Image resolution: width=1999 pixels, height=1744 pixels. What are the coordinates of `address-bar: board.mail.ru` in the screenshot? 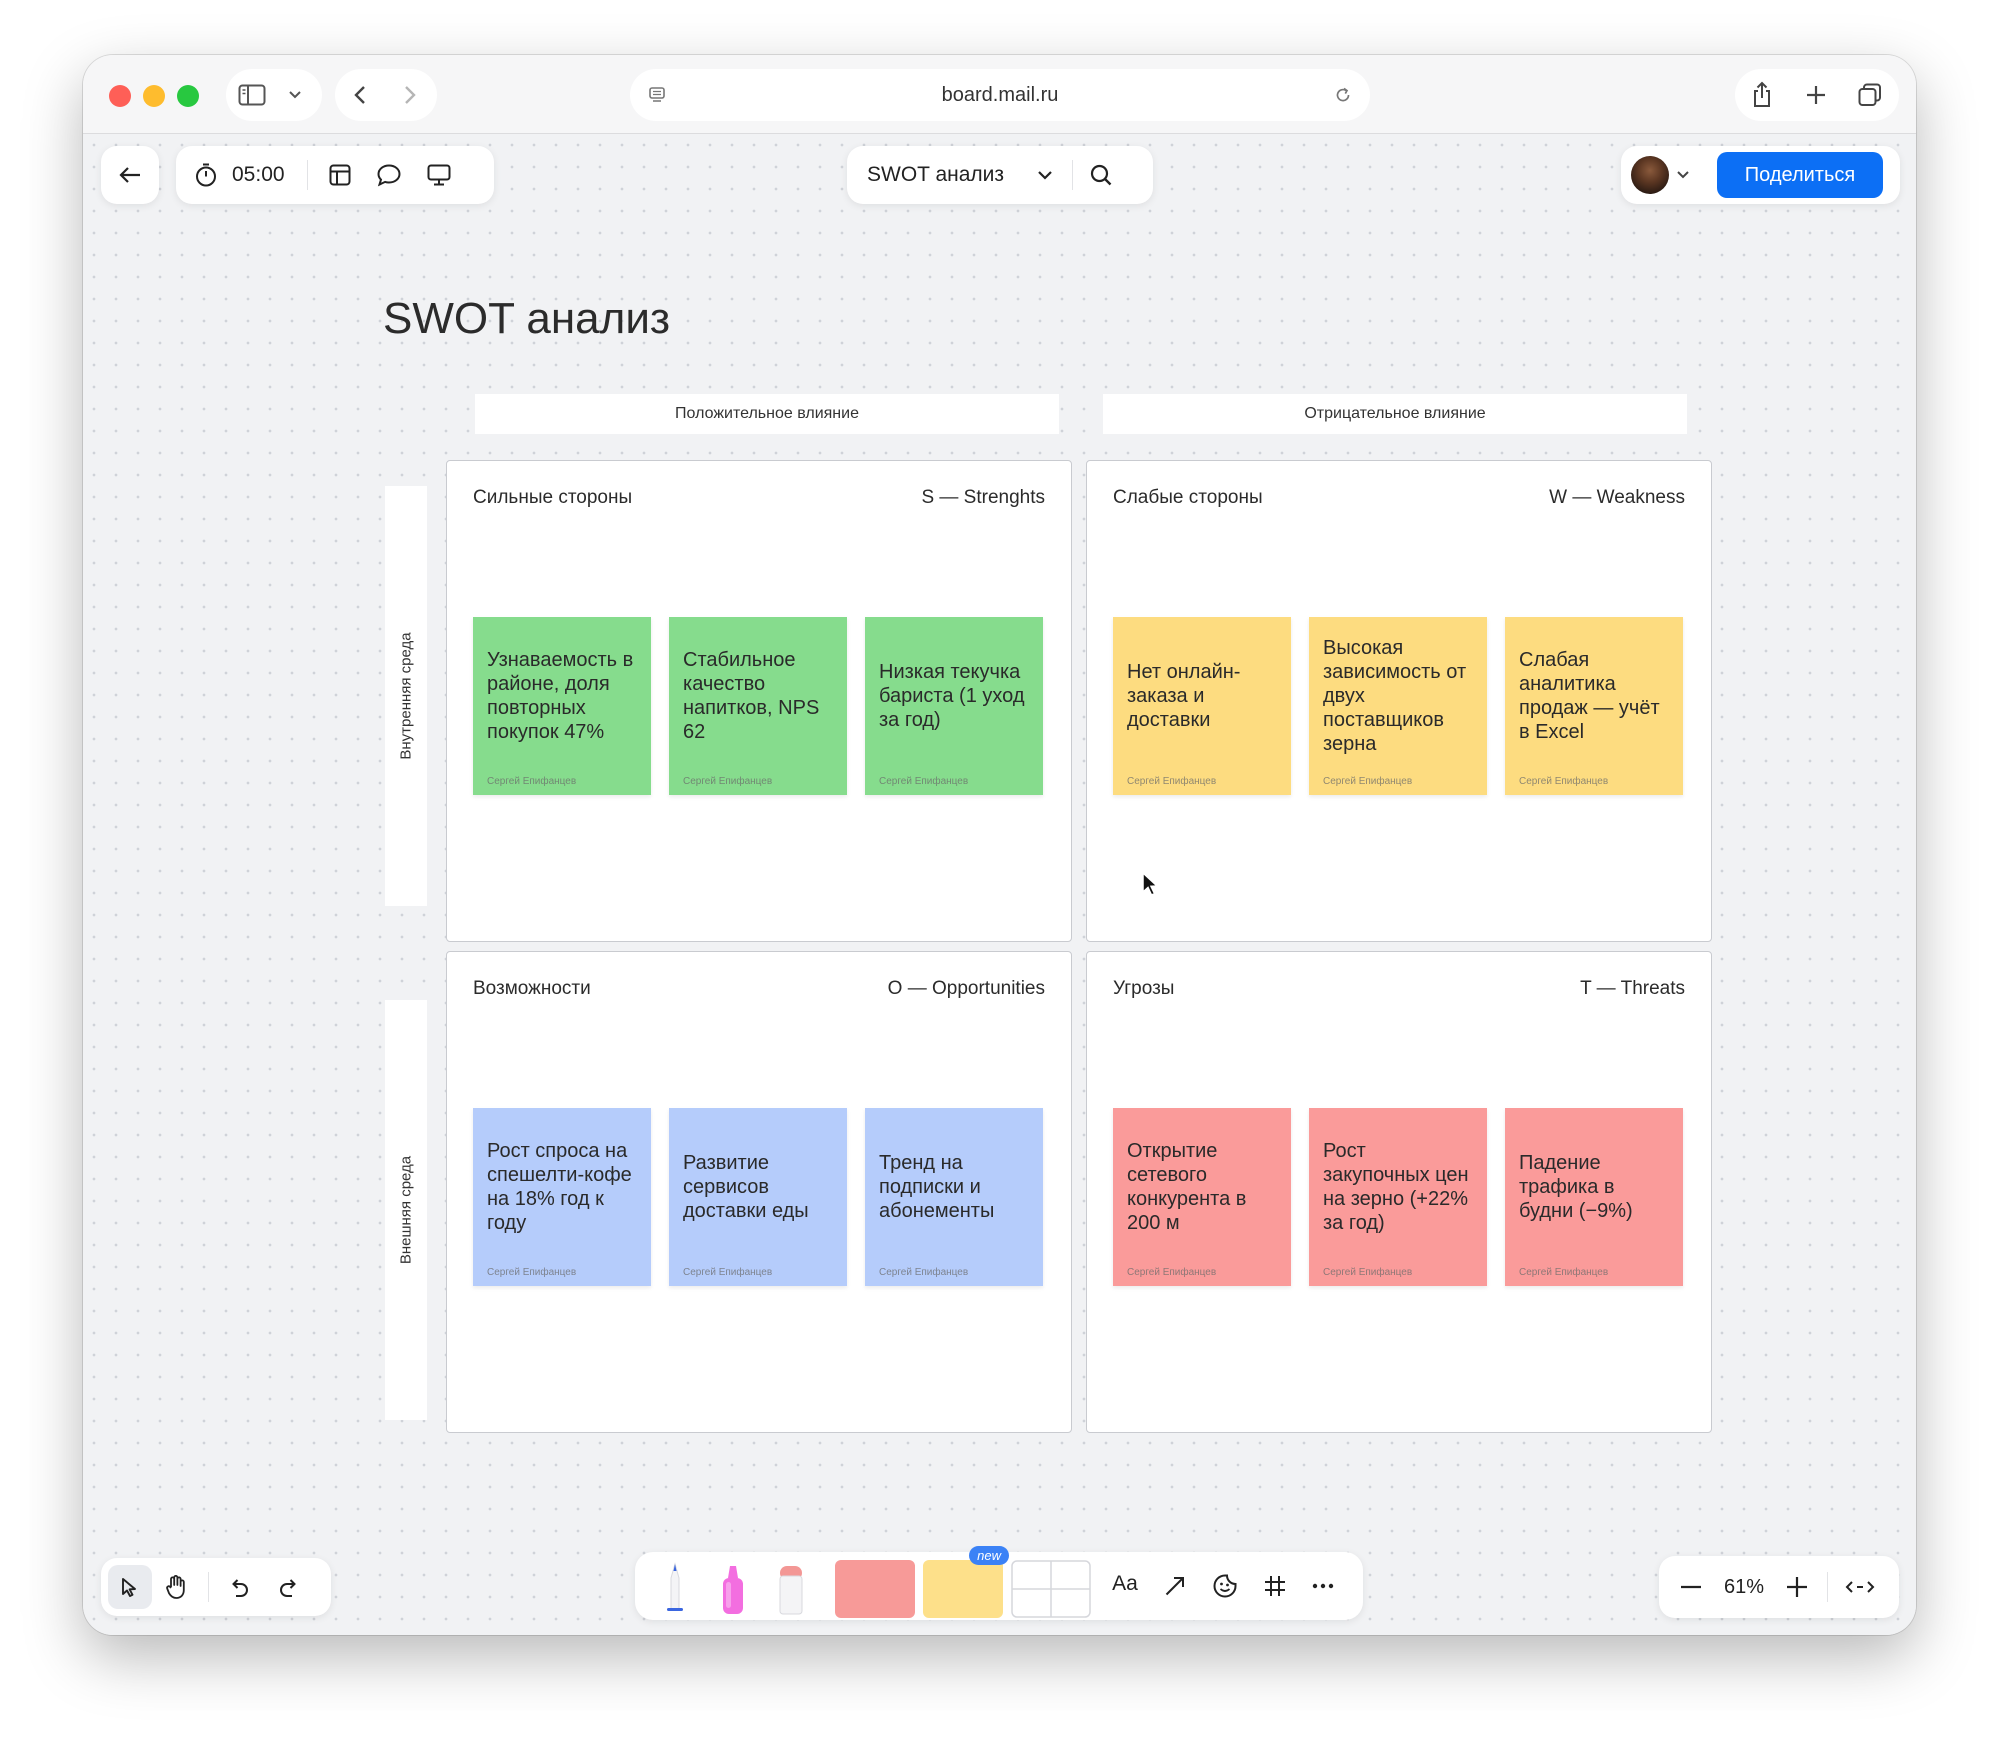 It's located at (1000, 95).